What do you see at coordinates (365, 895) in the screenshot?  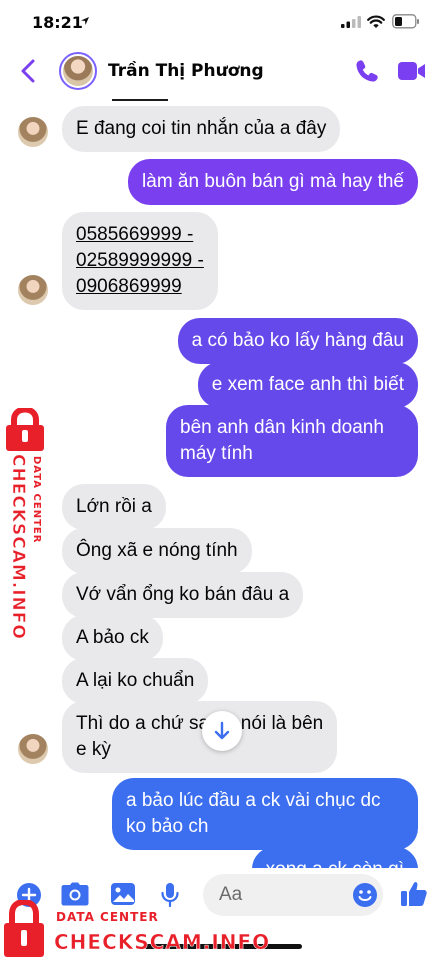 I see `emoji-icon` at bounding box center [365, 895].